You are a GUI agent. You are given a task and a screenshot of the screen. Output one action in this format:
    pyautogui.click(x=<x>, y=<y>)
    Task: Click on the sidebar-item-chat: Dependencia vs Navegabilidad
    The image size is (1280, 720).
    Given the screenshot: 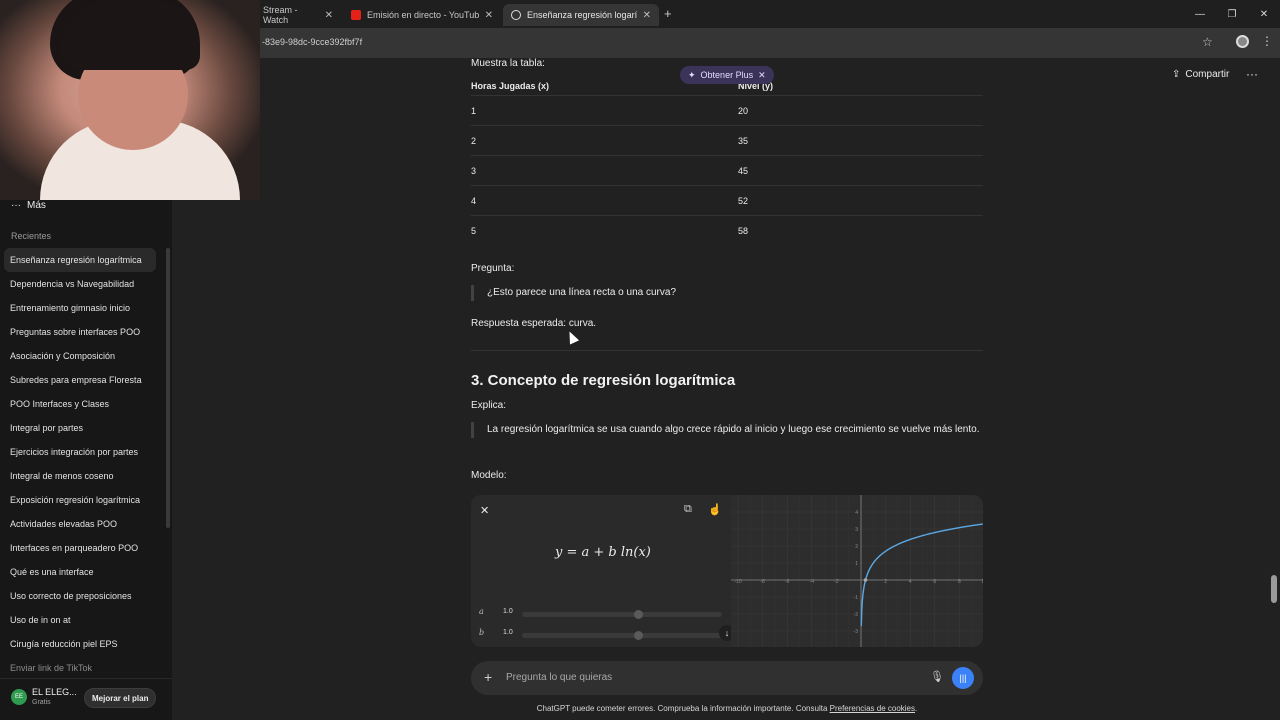 What is the action you would take?
    pyautogui.click(x=80, y=284)
    